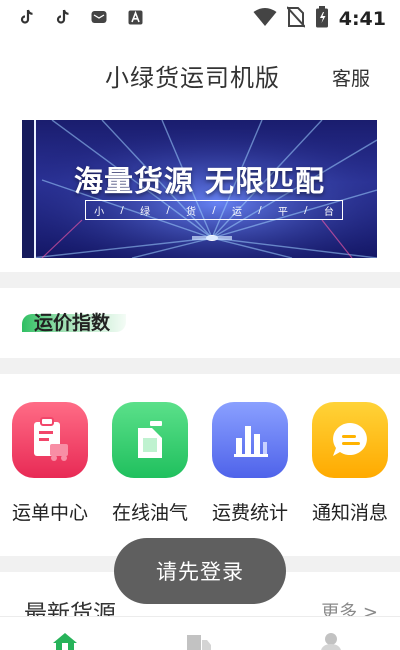 The width and height of the screenshot is (400, 650). Describe the element at coordinates (200, 571) in the screenshot. I see `login-toast: 请先登录` at that location.